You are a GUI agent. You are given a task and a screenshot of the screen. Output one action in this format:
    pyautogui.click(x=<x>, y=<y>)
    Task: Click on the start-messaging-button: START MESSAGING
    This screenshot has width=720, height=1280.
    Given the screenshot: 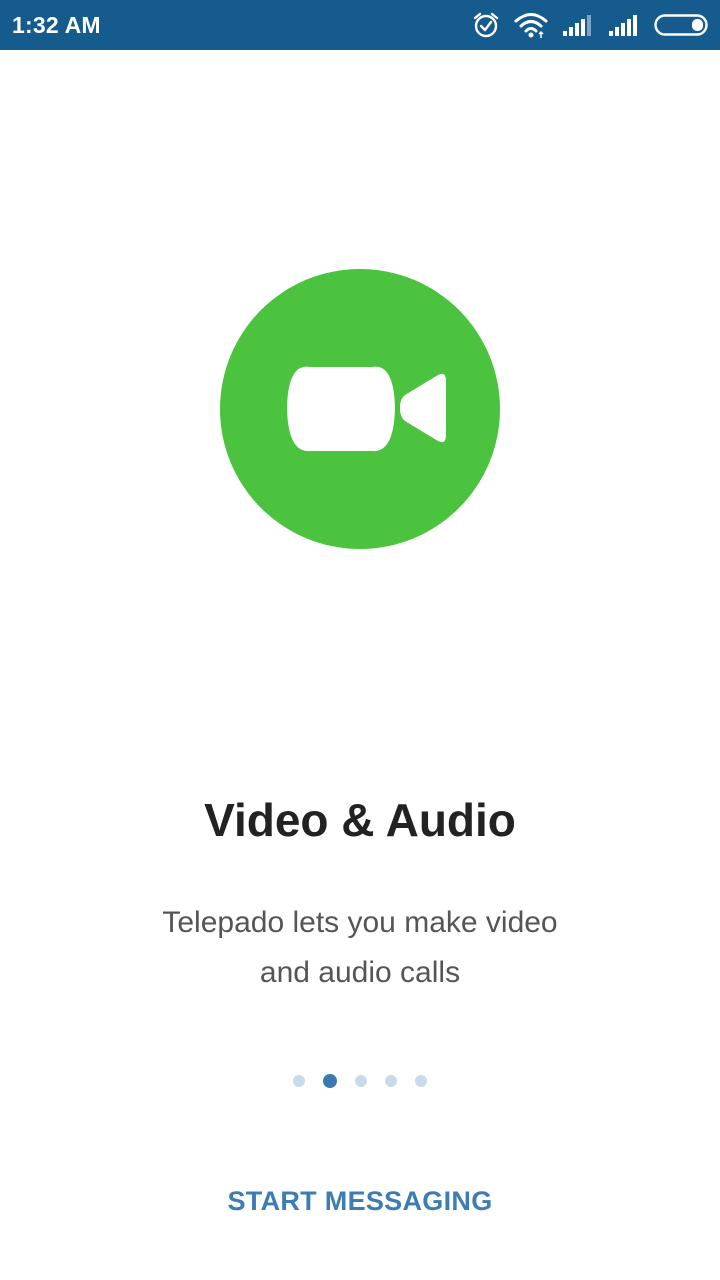 What is the action you would take?
    pyautogui.click(x=360, y=1201)
    